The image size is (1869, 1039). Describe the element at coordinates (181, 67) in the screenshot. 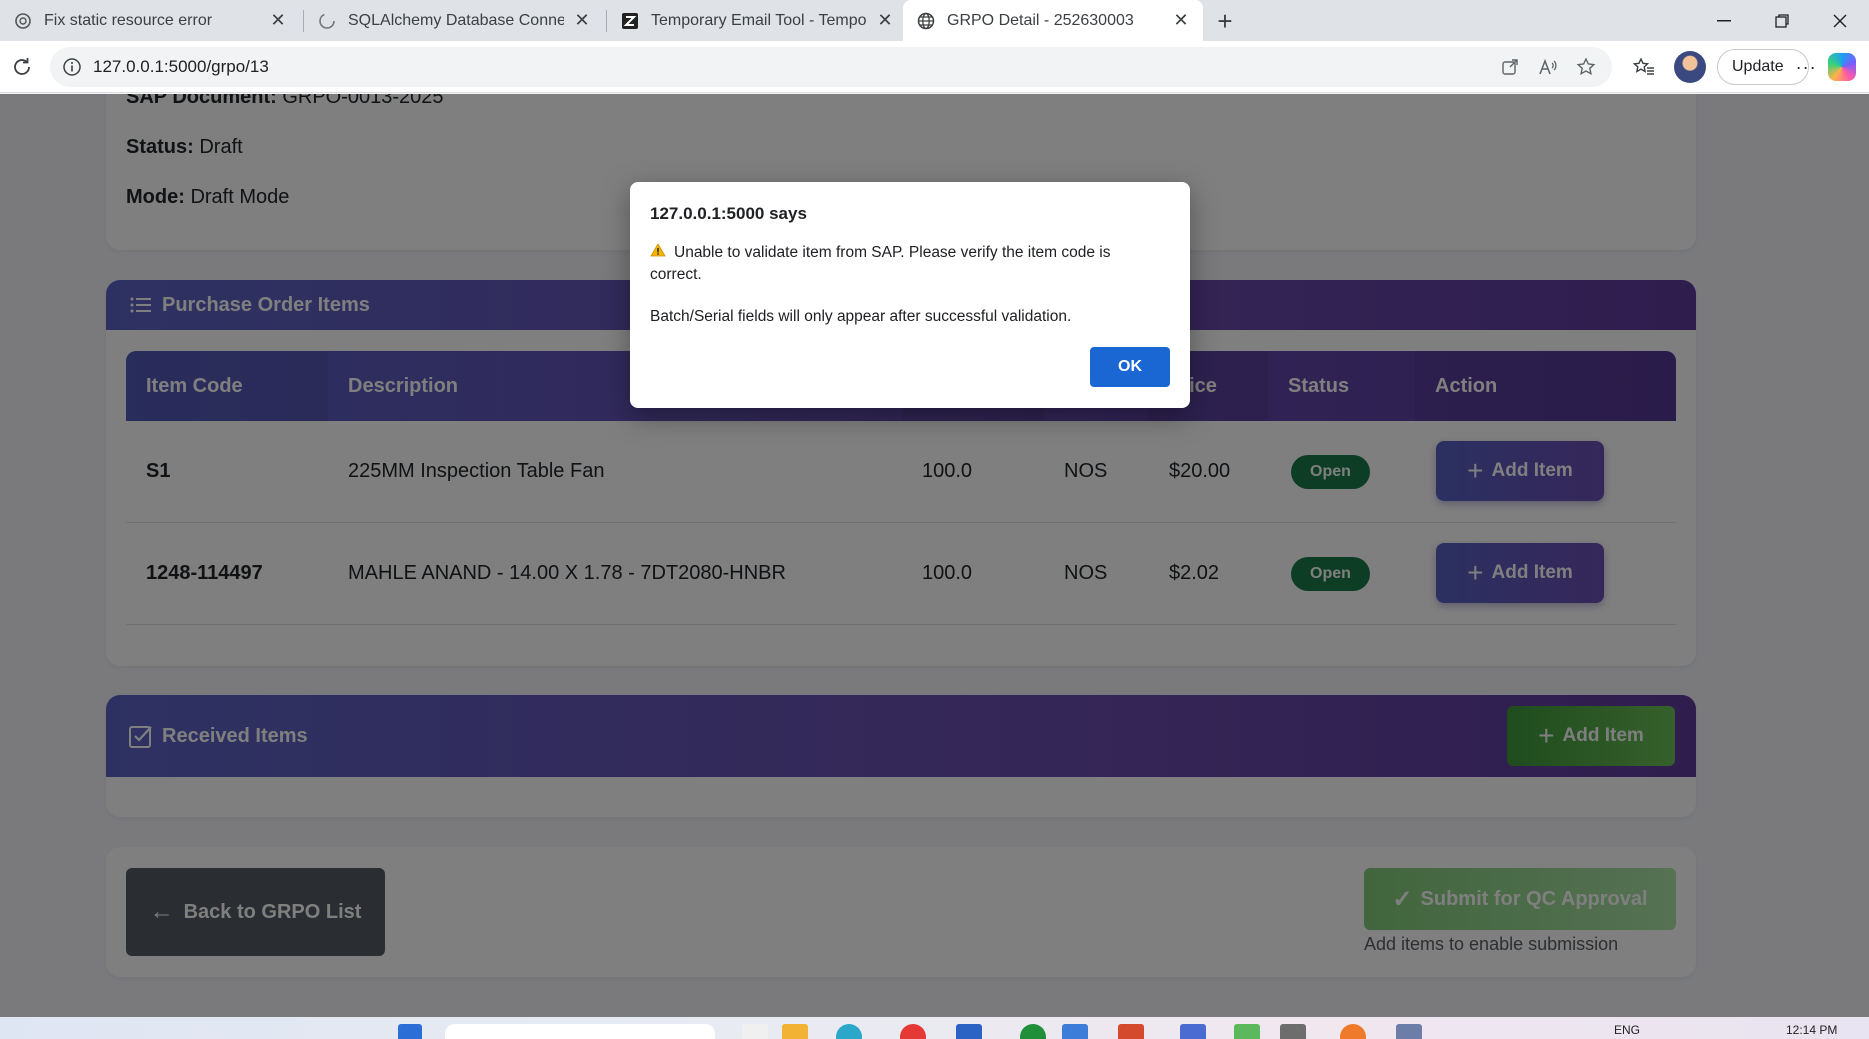

I see `url-text: 127.0.0.1:5000/grpo/13` at that location.